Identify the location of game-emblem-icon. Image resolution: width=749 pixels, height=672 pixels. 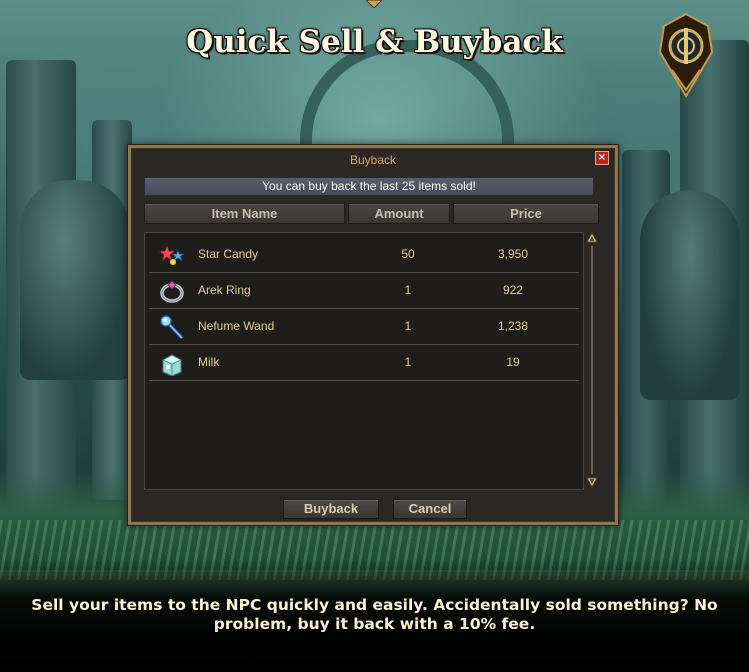
(686, 55).